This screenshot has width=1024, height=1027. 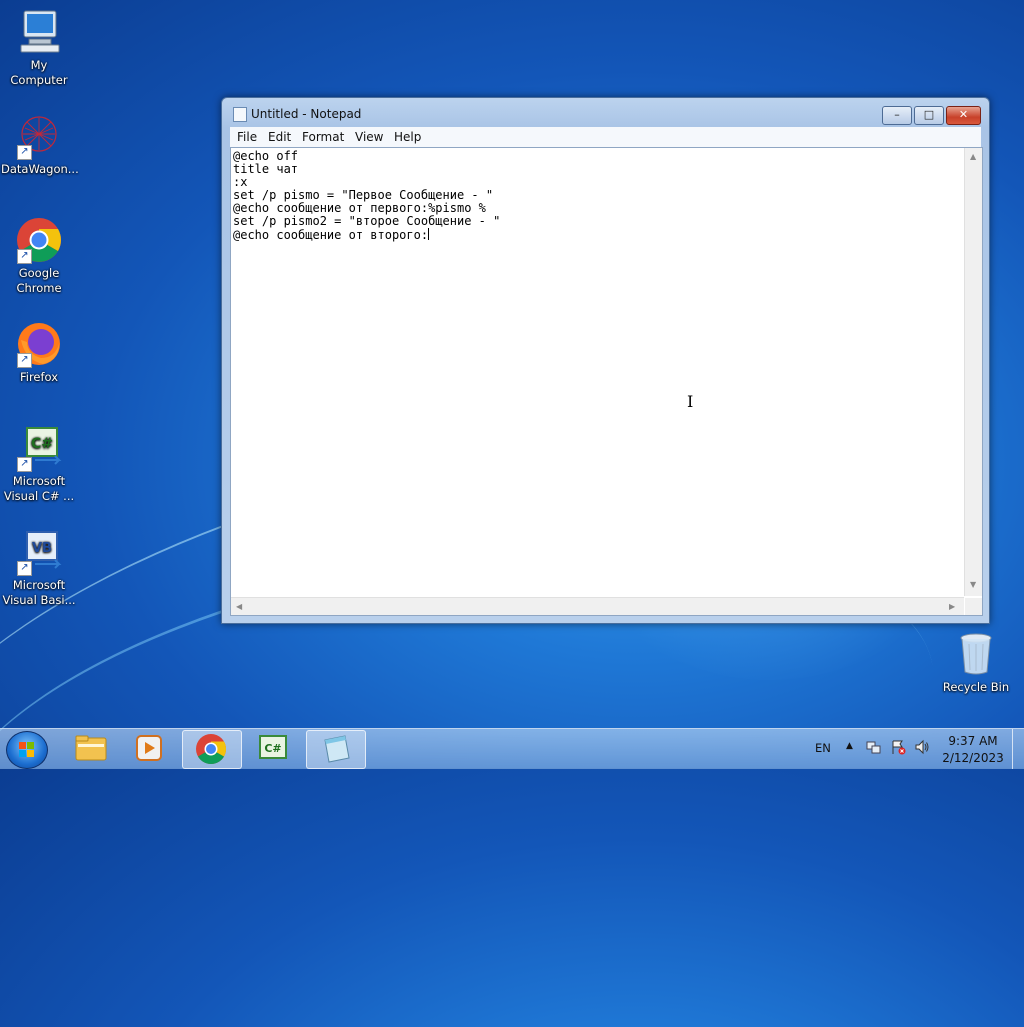 I want to click on text-line: title чат, so click(x=266, y=169).